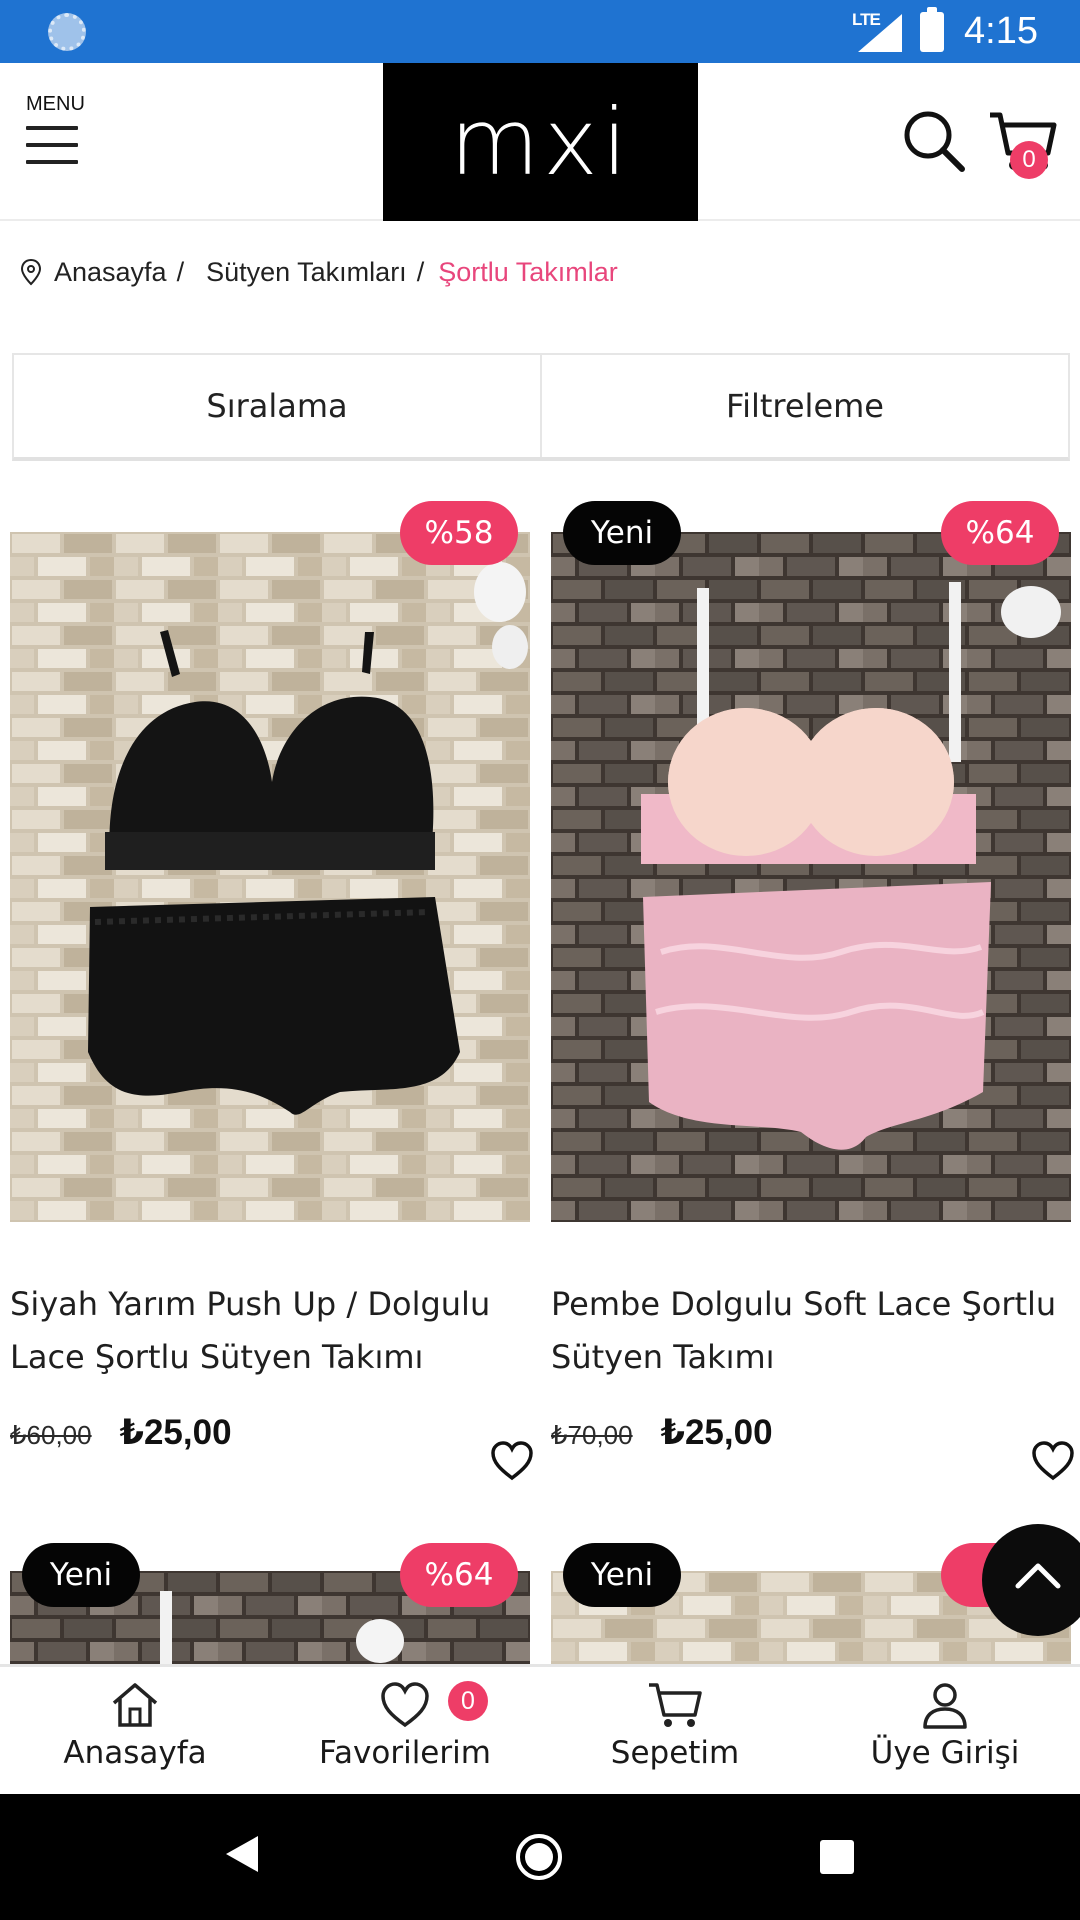 The height and width of the screenshot is (1920, 1080). I want to click on discount-badge: %58, so click(459, 533).